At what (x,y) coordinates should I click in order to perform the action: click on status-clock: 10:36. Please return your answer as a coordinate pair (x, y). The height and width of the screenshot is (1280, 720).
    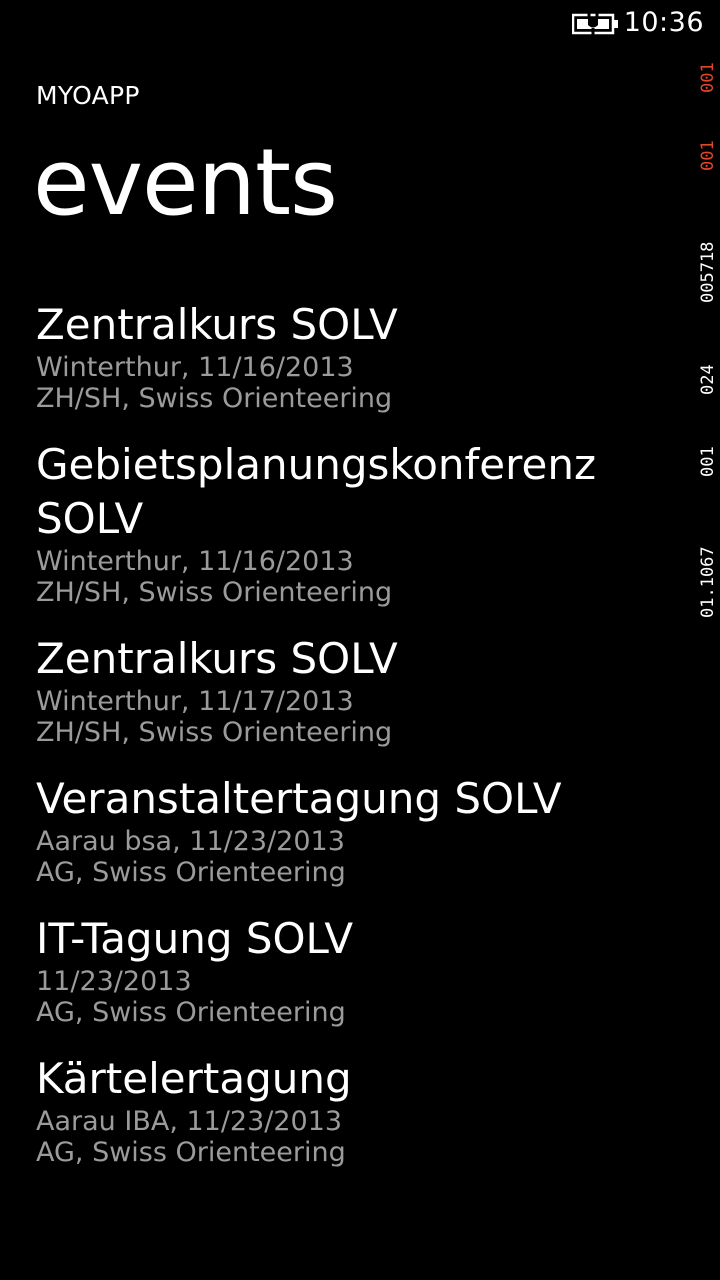
    Looking at the image, I should click on (663, 22).